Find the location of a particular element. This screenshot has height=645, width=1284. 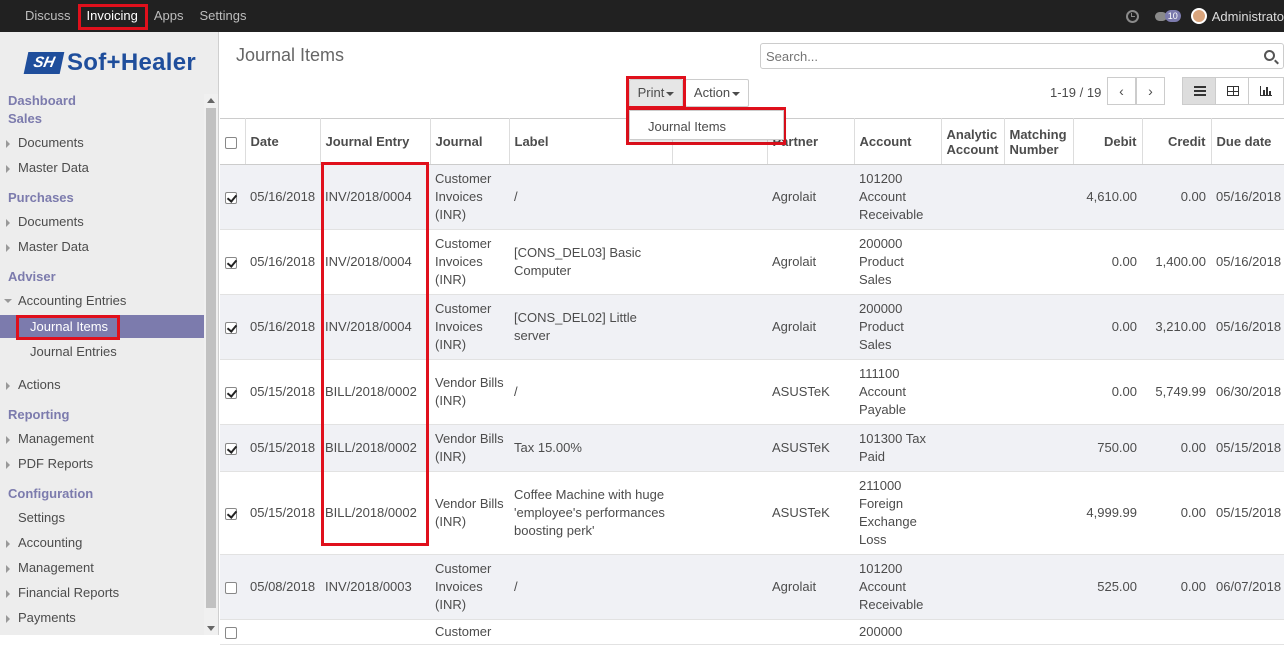

select-all-checkbox is located at coordinates (231, 142).